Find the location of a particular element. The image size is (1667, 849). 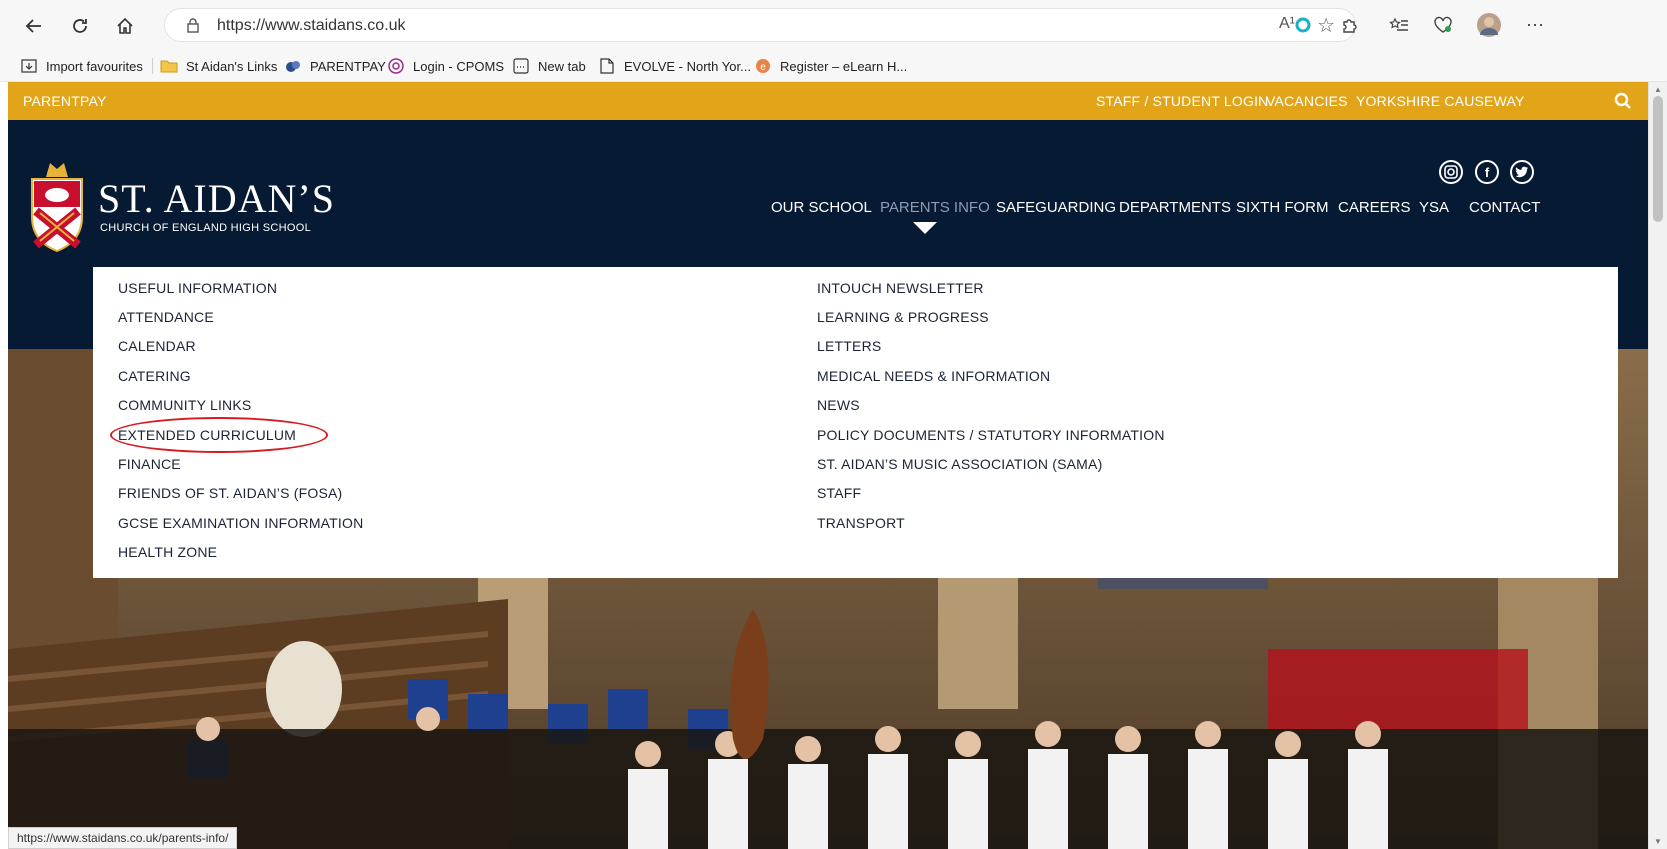

bookmark-label: Login - CPOMS is located at coordinates (459, 66).